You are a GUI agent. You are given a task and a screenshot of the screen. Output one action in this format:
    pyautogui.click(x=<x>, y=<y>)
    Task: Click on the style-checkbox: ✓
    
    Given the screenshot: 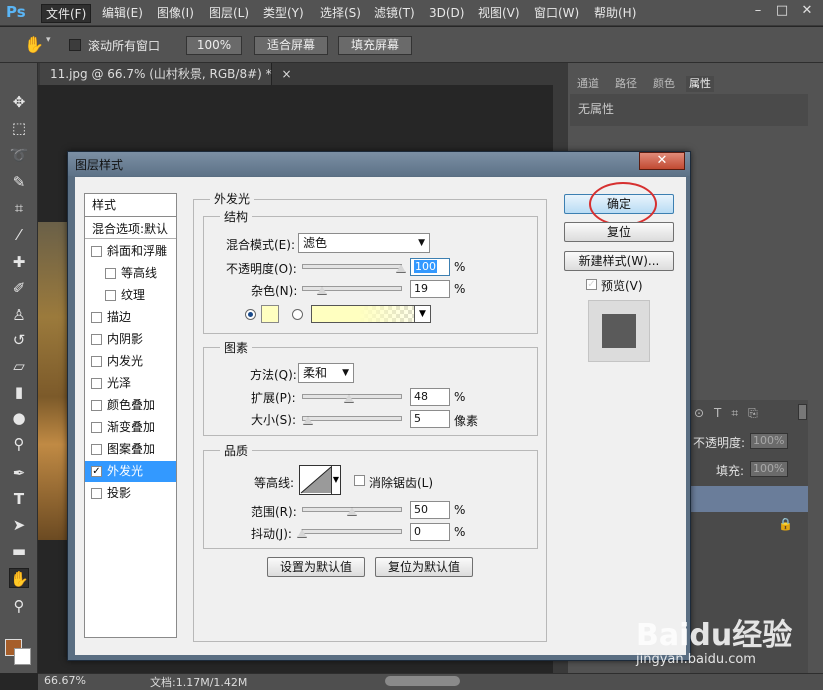 What is the action you would take?
    pyautogui.click(x=96, y=471)
    